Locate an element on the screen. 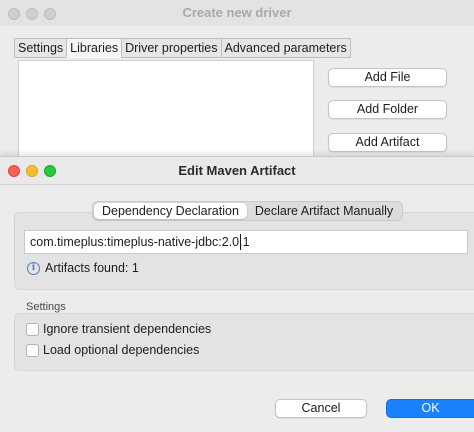  create-driver-title: Create new driver is located at coordinates (237, 12).